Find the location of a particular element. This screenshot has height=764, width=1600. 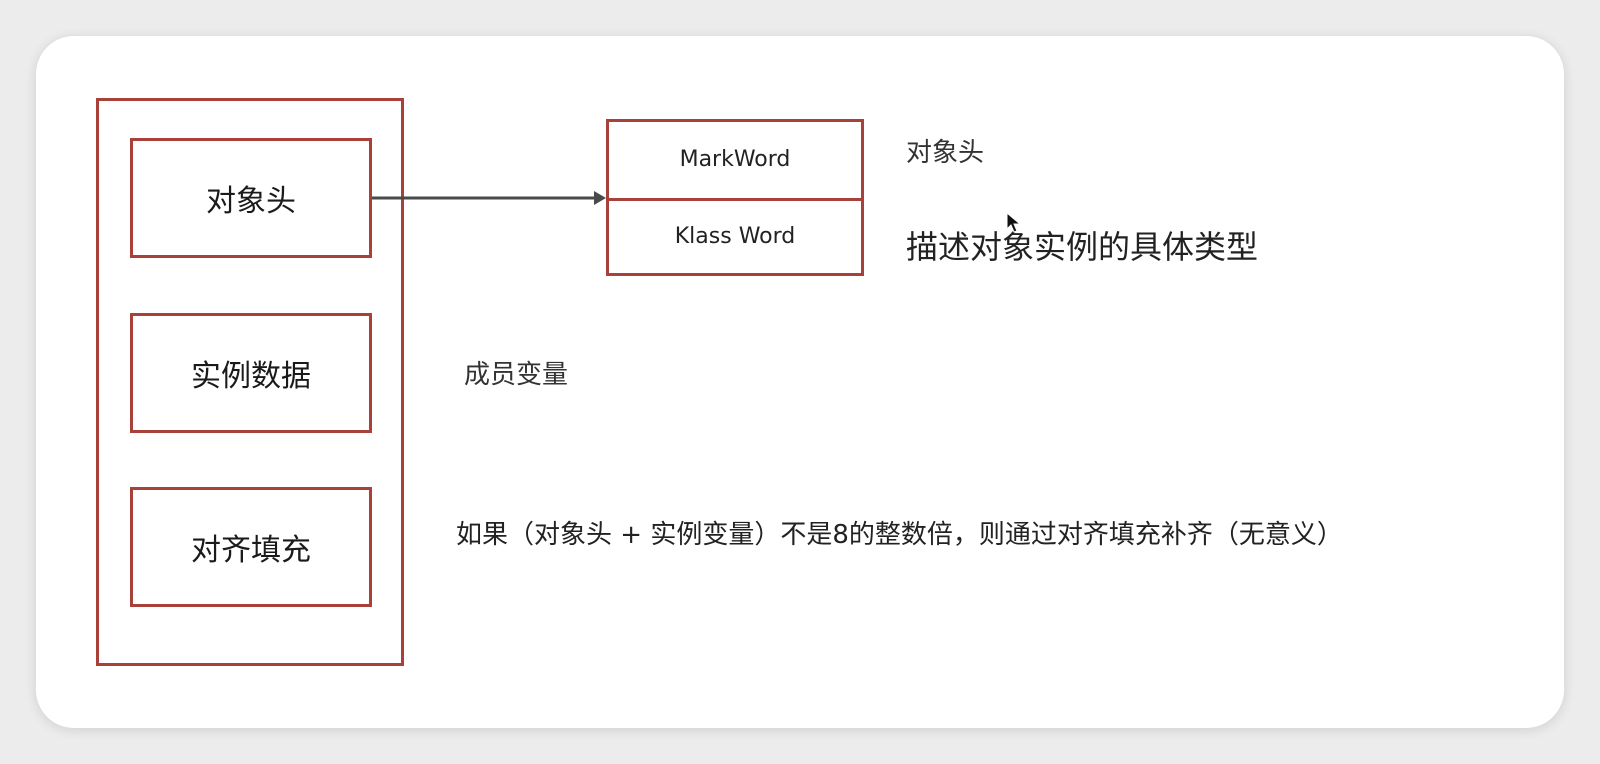

instance-data-box: 实例数据 is located at coordinates (251, 373).